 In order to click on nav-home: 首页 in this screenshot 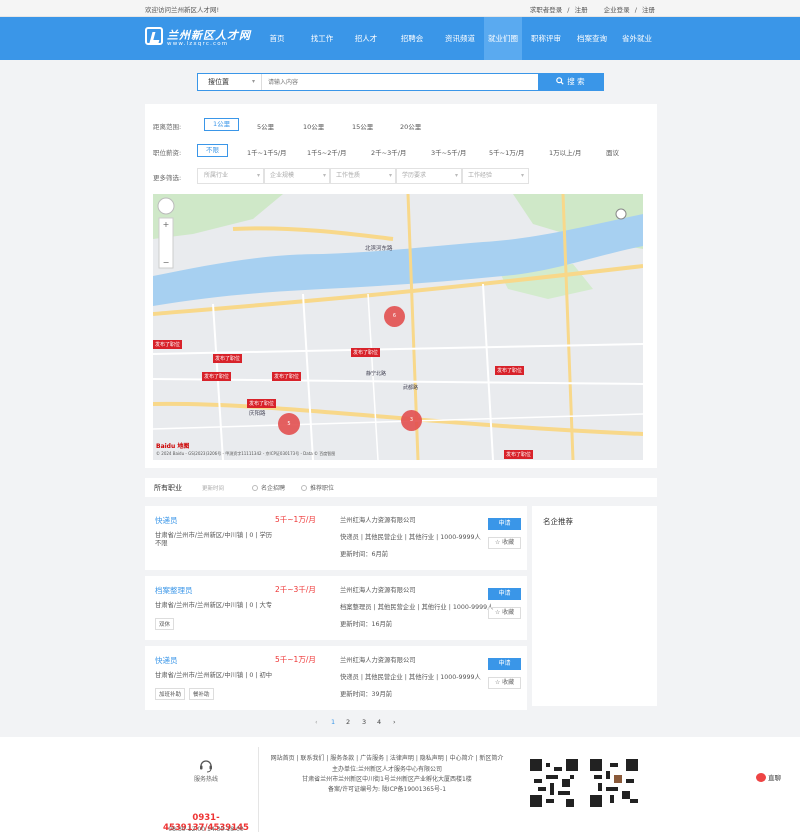, I will do `click(277, 38)`.